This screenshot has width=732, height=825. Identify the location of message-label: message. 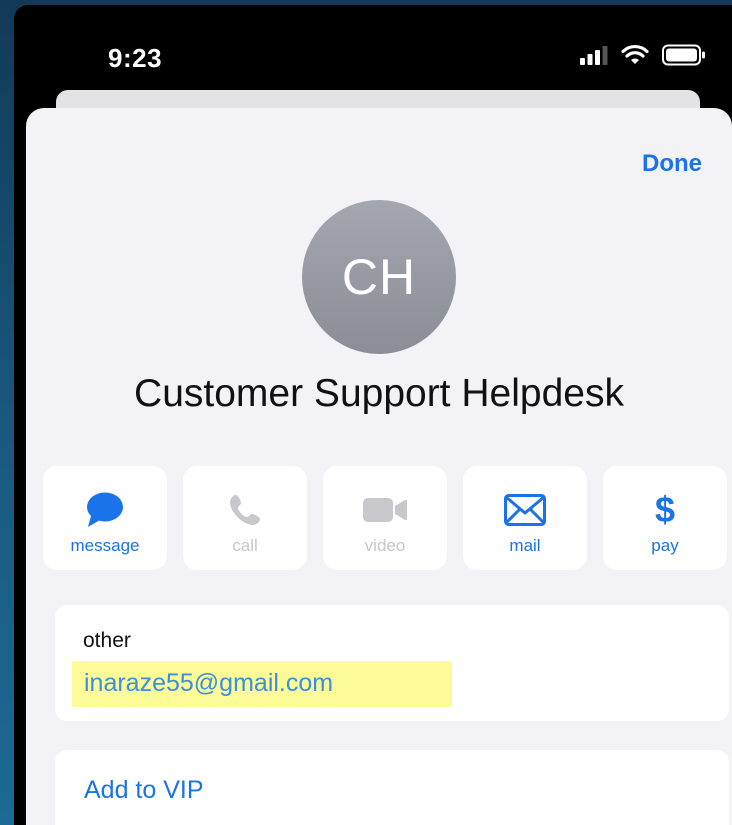
(105, 545).